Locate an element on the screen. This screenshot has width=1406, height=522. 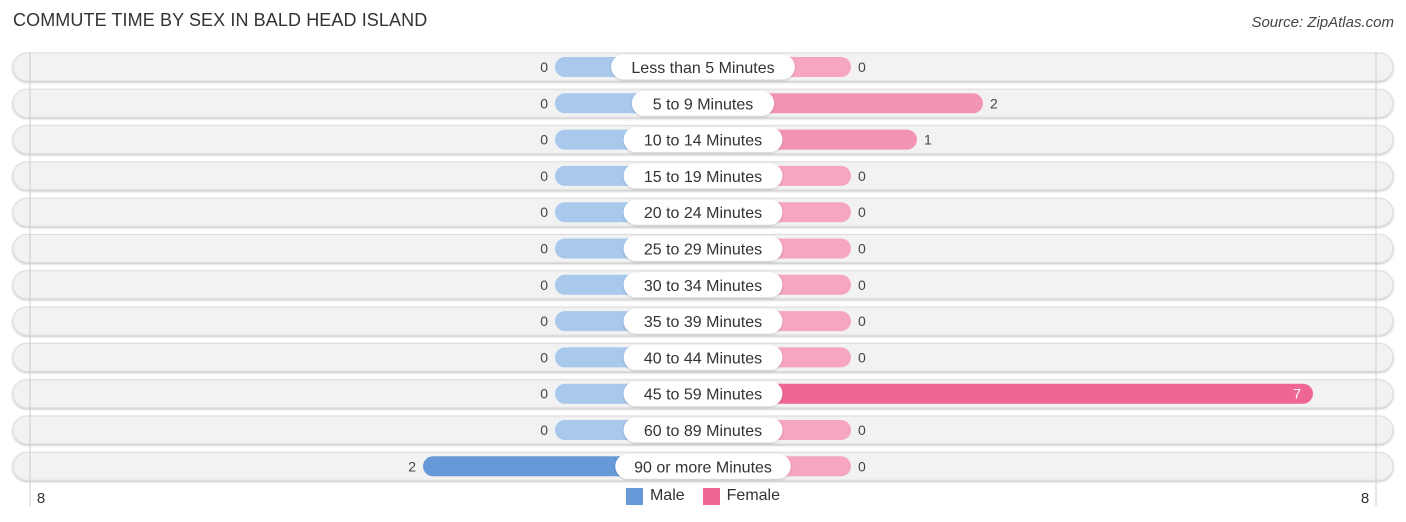
chart-row: 60 to 89 Minutes 0 0 is located at coordinates (703, 430).